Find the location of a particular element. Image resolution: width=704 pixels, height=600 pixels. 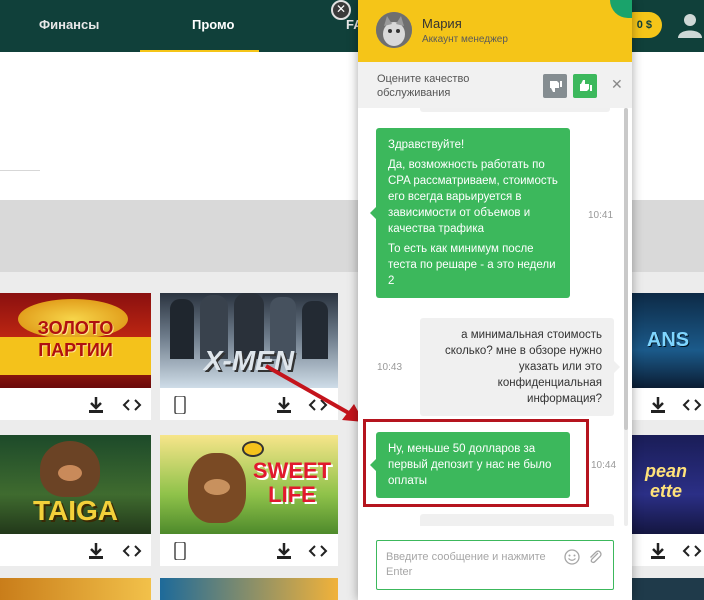

previous-message-stub is located at coordinates (515, 110).